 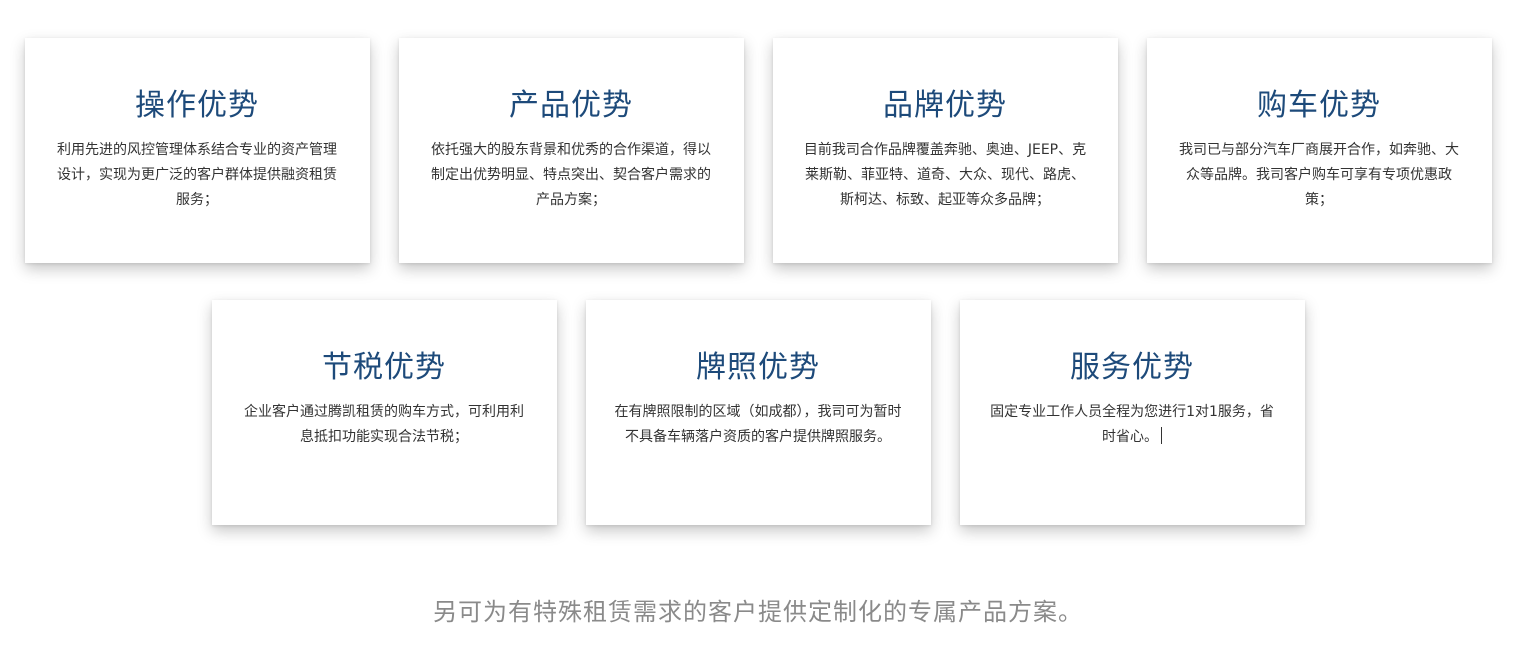 I want to click on card-description: 企业客户通过腾凯租赁的购车方式，可利用利息抵扣功能实现合法节税；, so click(x=384, y=424).